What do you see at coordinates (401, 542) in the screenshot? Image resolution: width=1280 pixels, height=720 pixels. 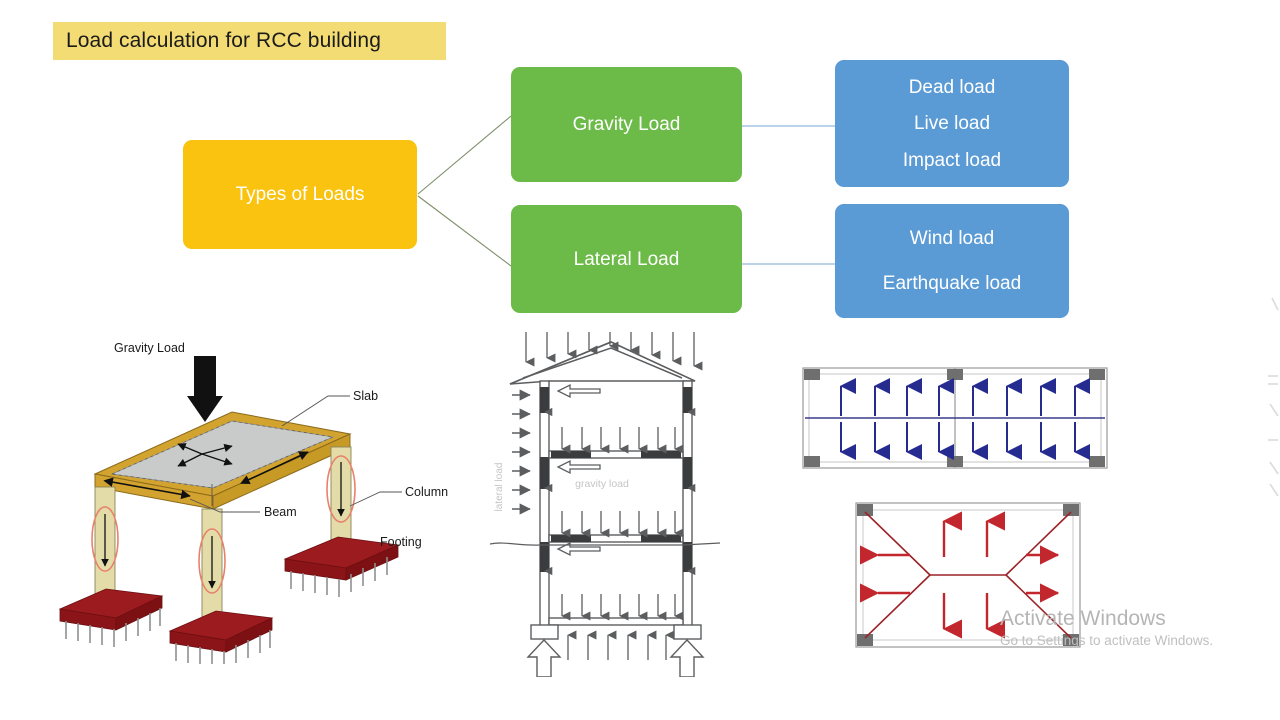 I see `frame-label-footing: Footing` at bounding box center [401, 542].